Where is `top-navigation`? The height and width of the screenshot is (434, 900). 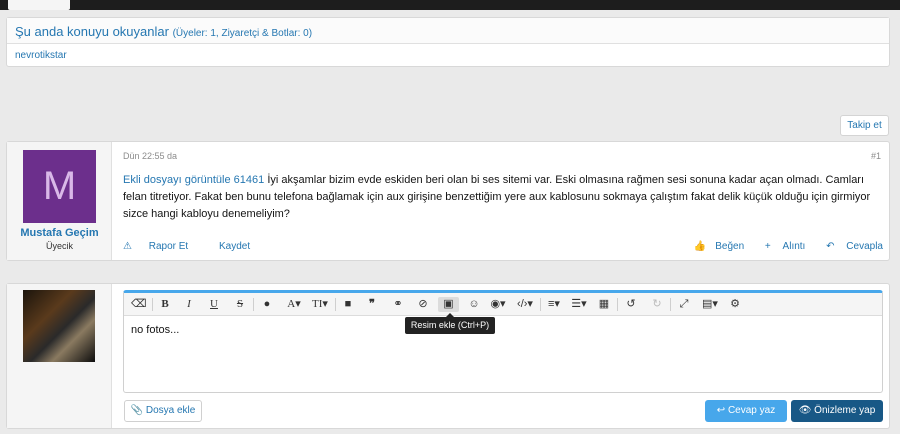 top-navigation is located at coordinates (450, 5).